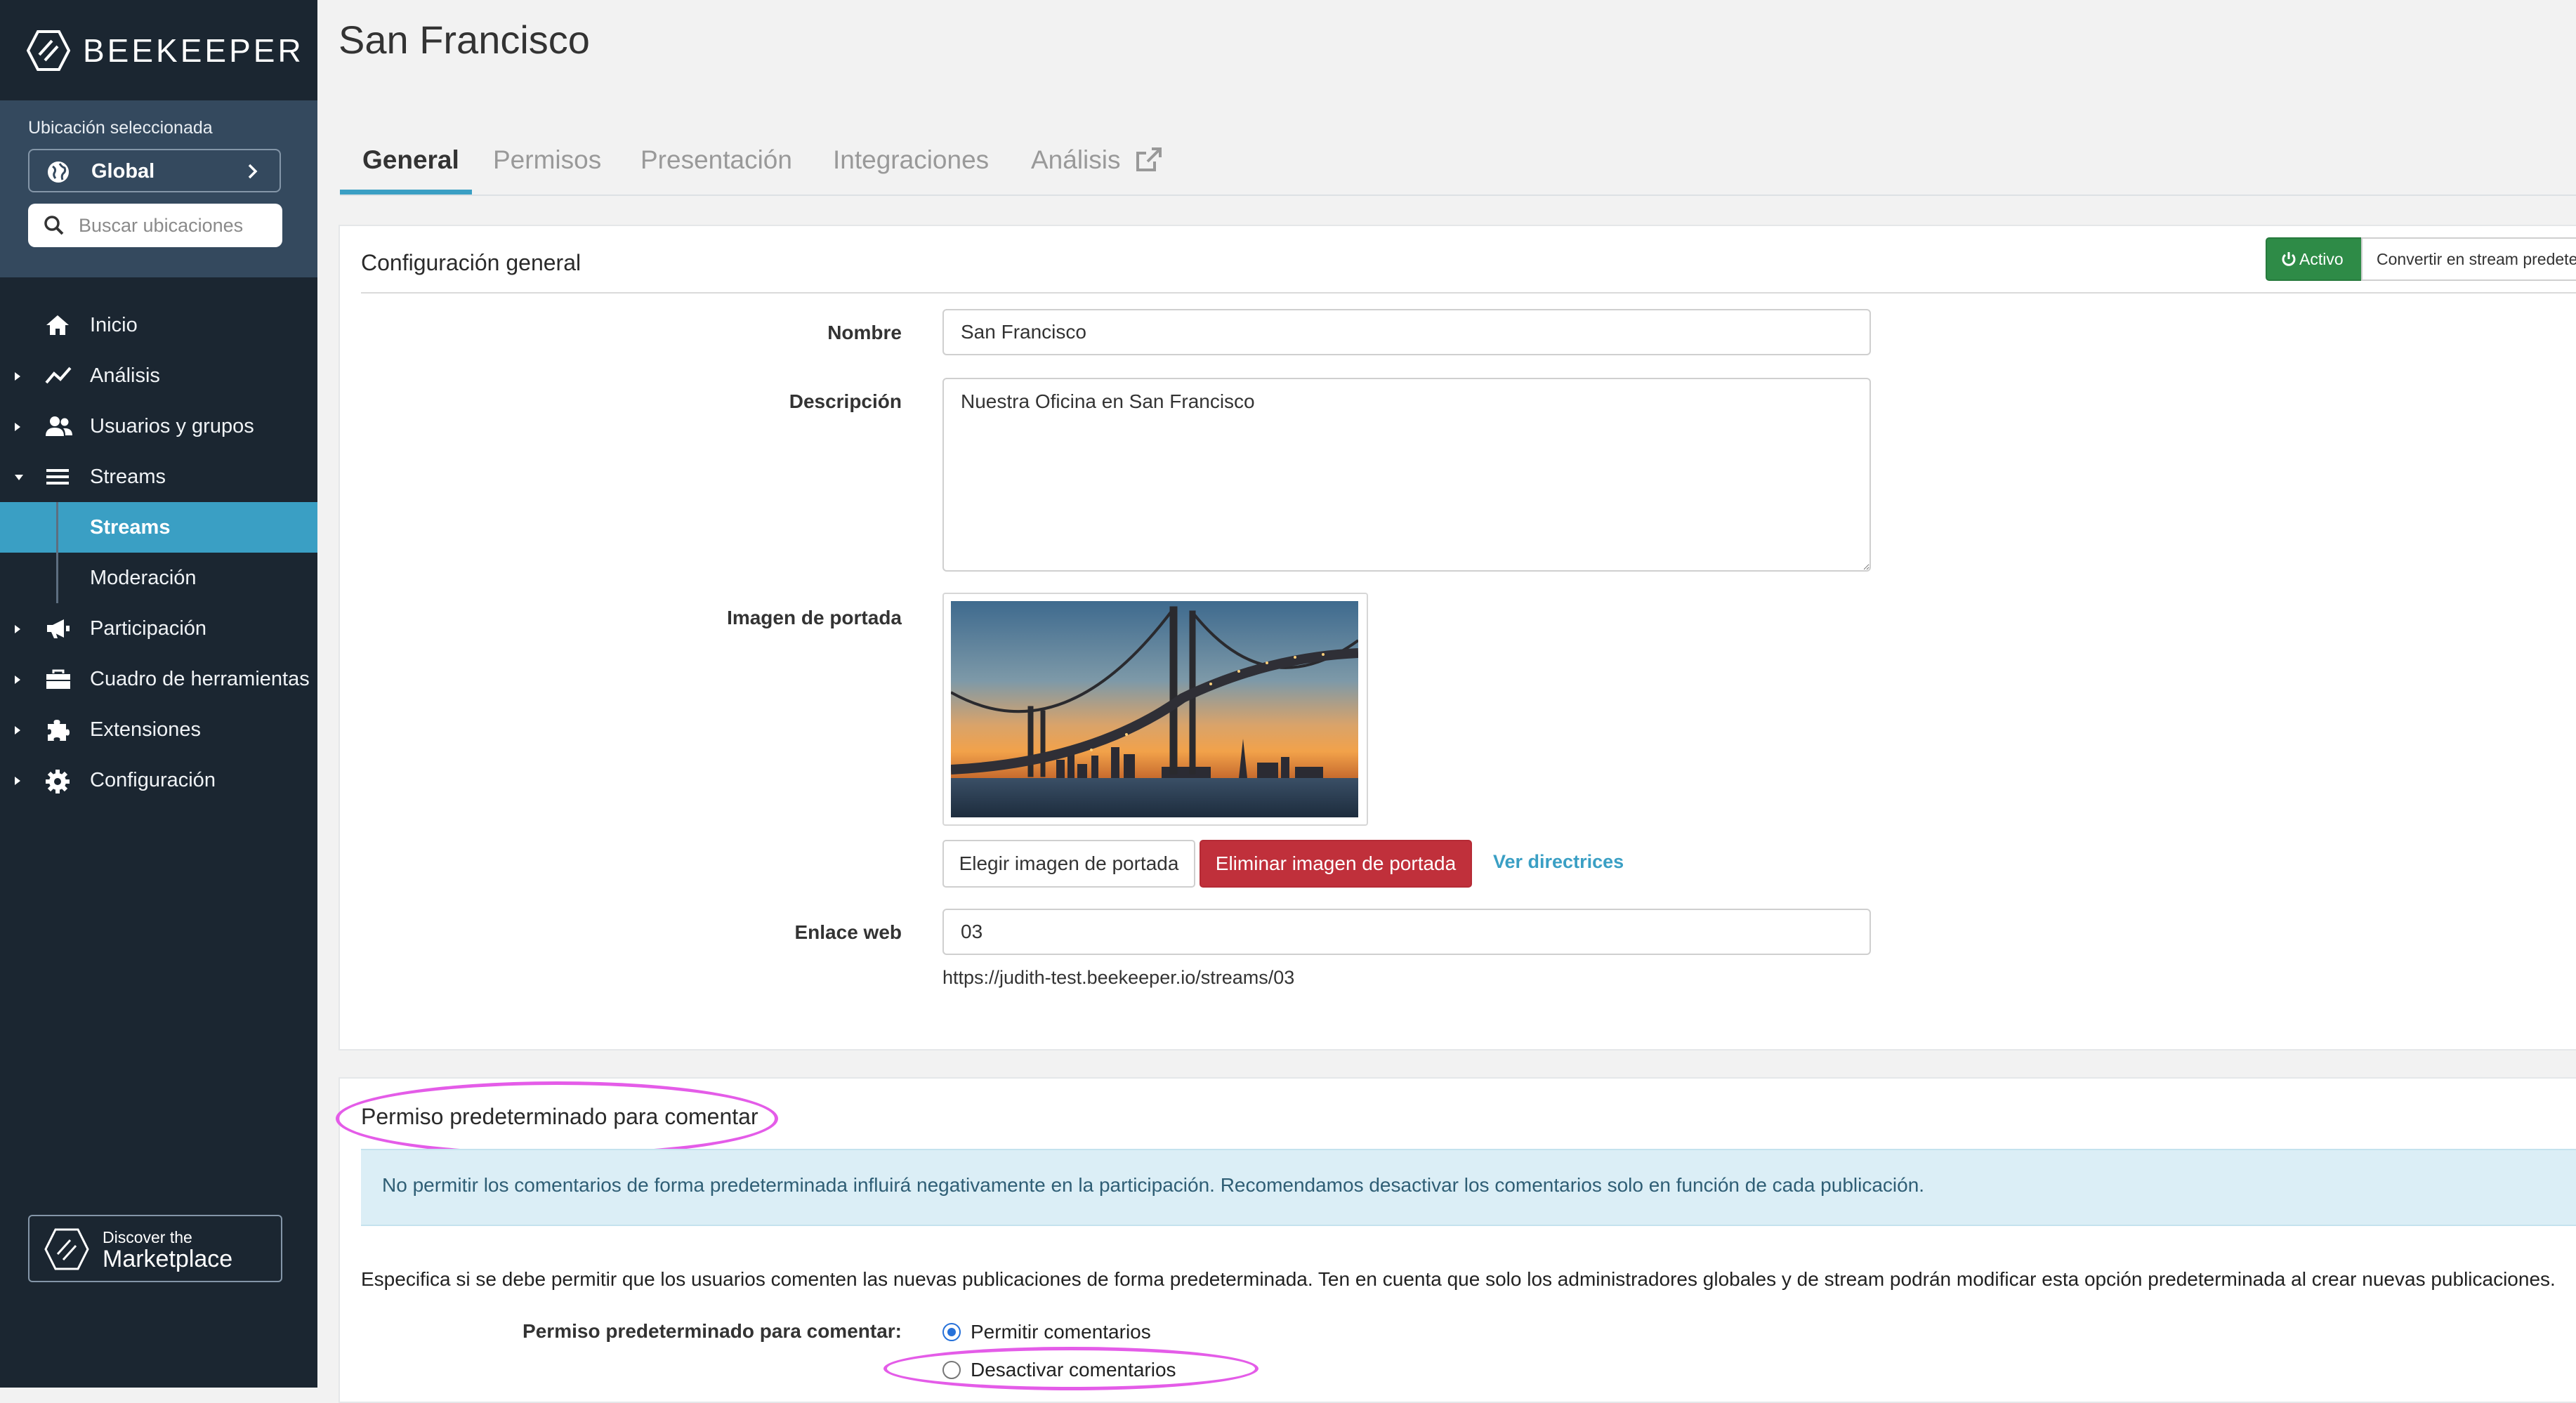 The image size is (2576, 1403). I want to click on tab-integraciones: Integraciones, so click(911, 160).